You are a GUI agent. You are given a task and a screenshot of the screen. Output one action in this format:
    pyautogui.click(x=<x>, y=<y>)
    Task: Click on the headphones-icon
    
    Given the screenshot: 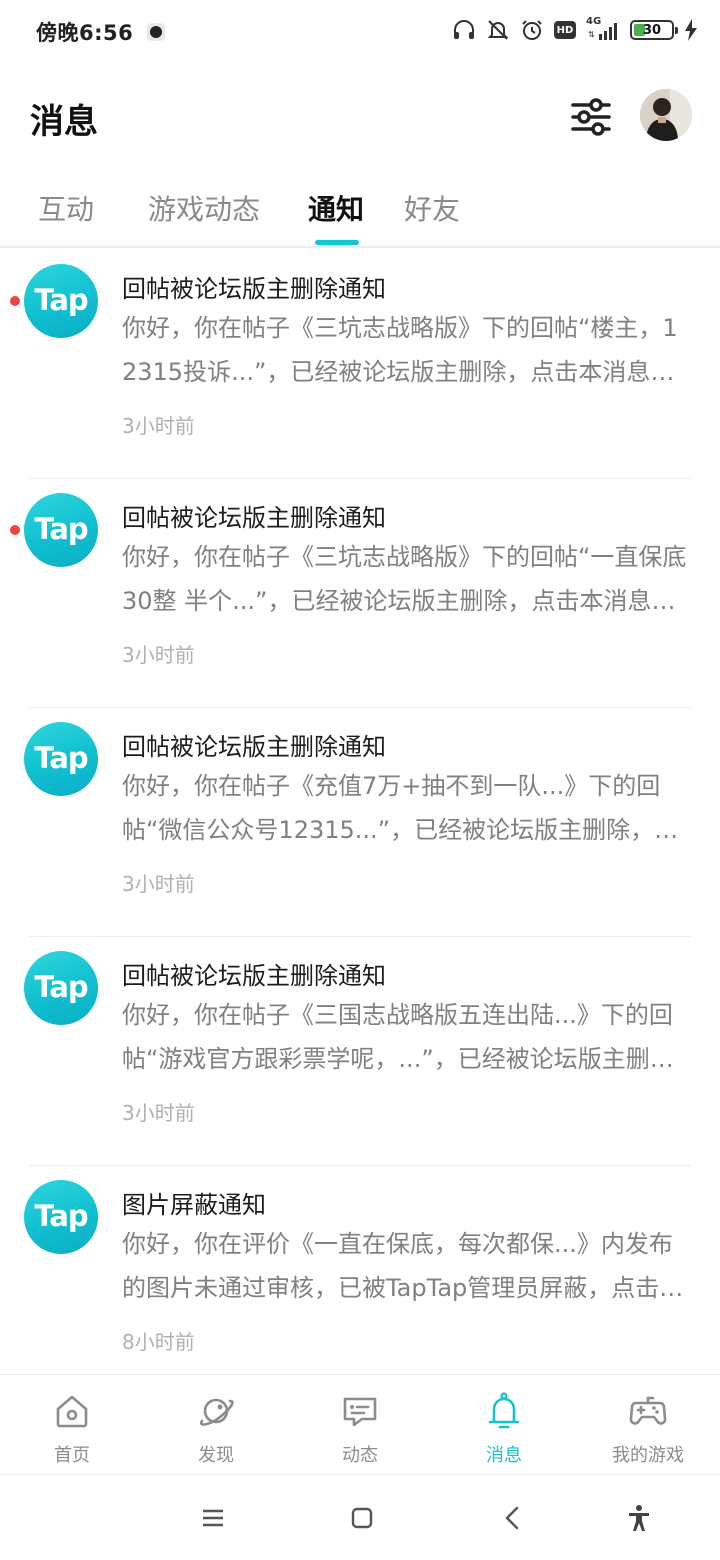 What is the action you would take?
    pyautogui.click(x=464, y=29)
    